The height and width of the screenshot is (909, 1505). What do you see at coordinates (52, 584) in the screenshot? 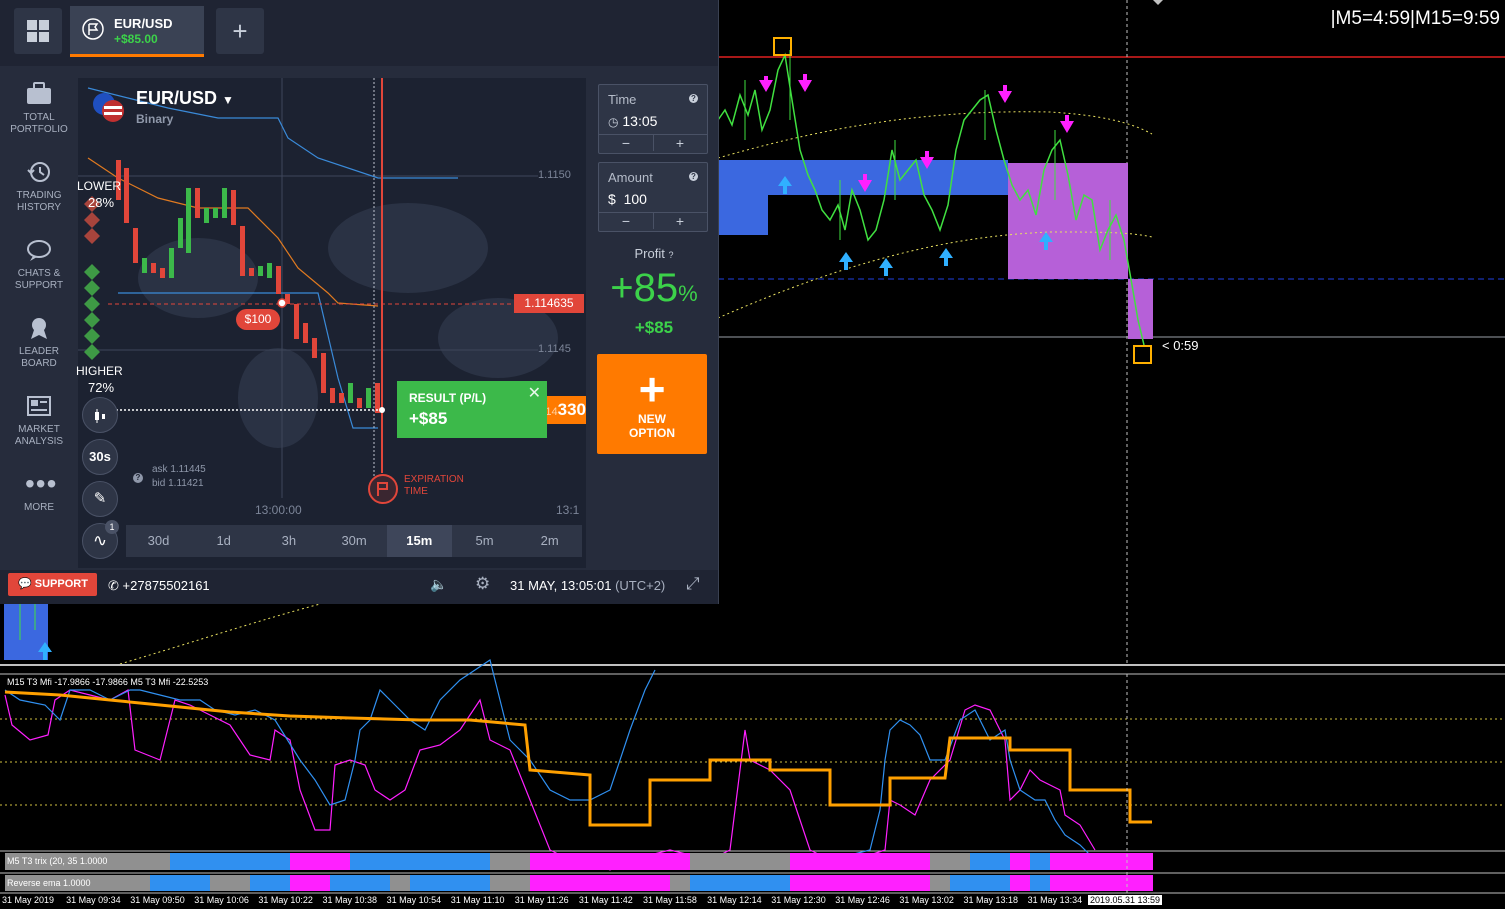
I see `support-button: 💬 SUPPORT` at bounding box center [52, 584].